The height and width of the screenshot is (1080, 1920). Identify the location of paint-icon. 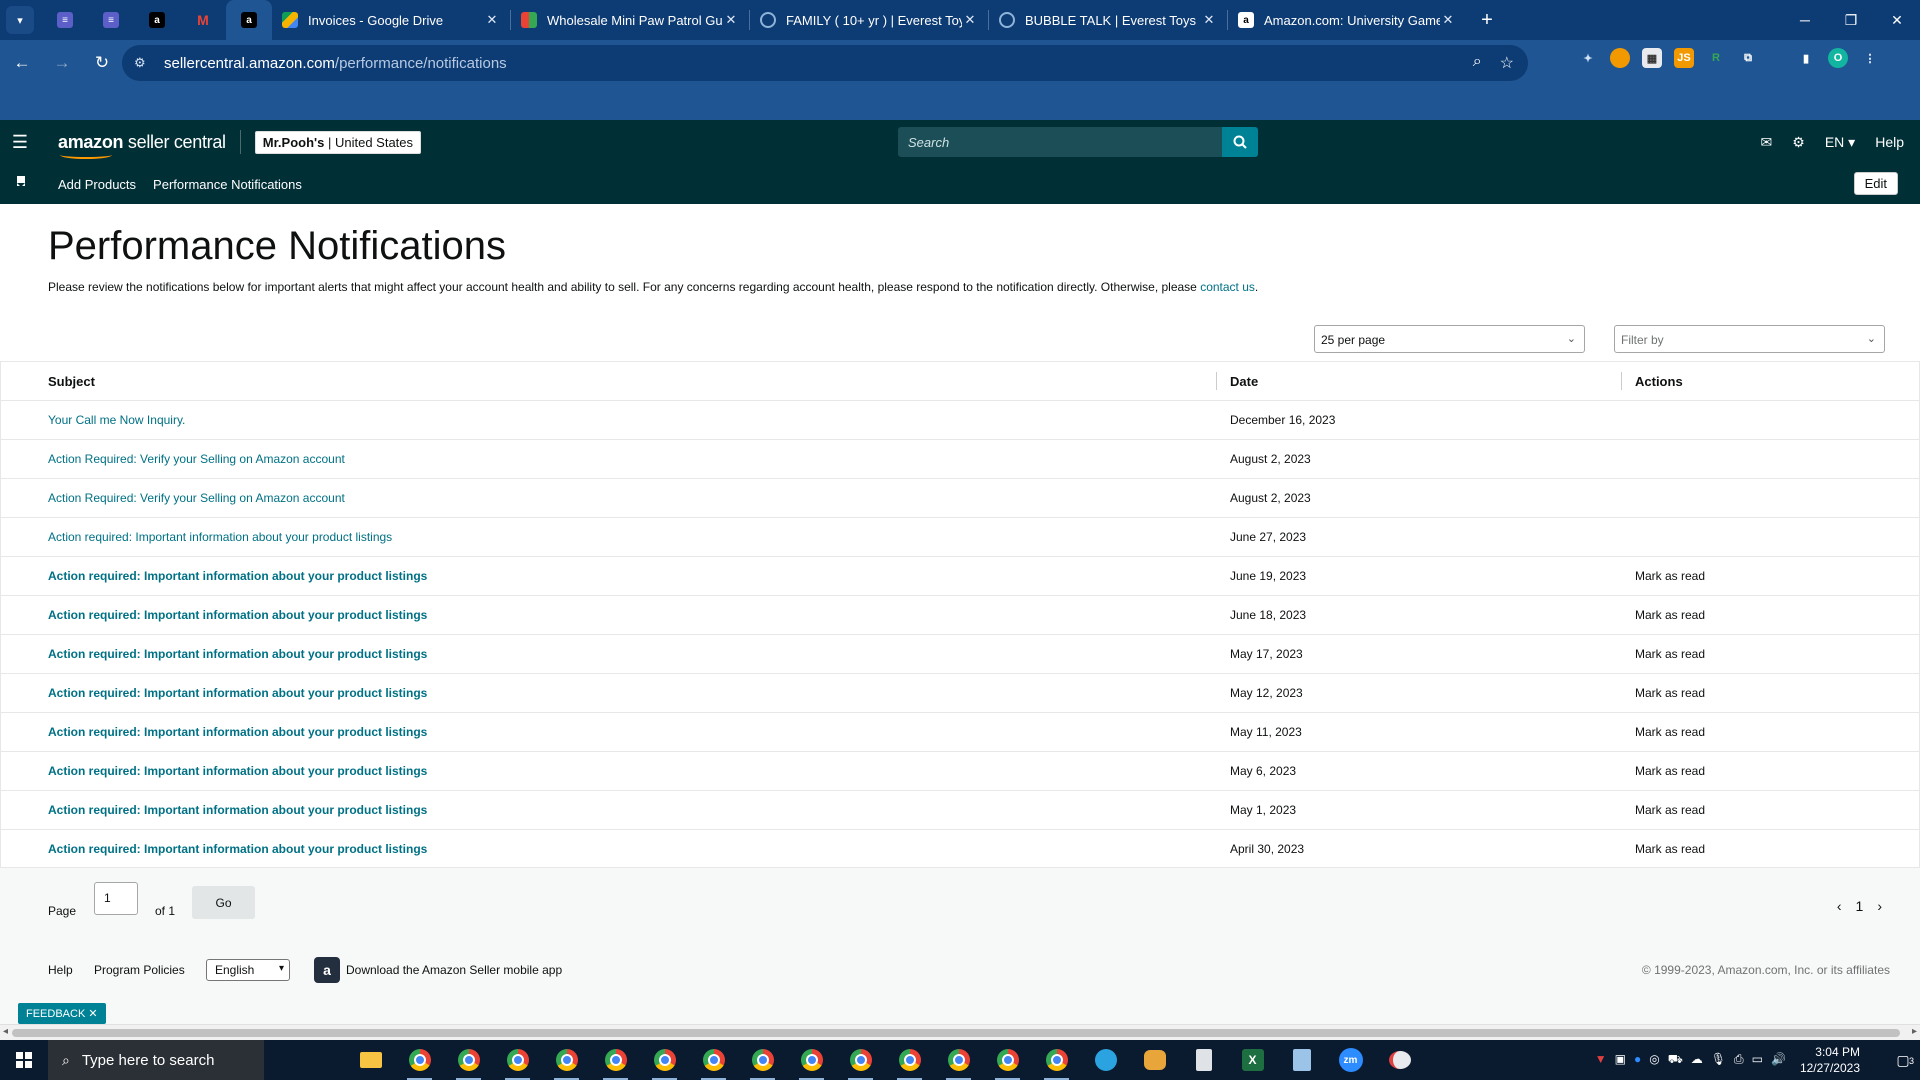
(1399, 1060).